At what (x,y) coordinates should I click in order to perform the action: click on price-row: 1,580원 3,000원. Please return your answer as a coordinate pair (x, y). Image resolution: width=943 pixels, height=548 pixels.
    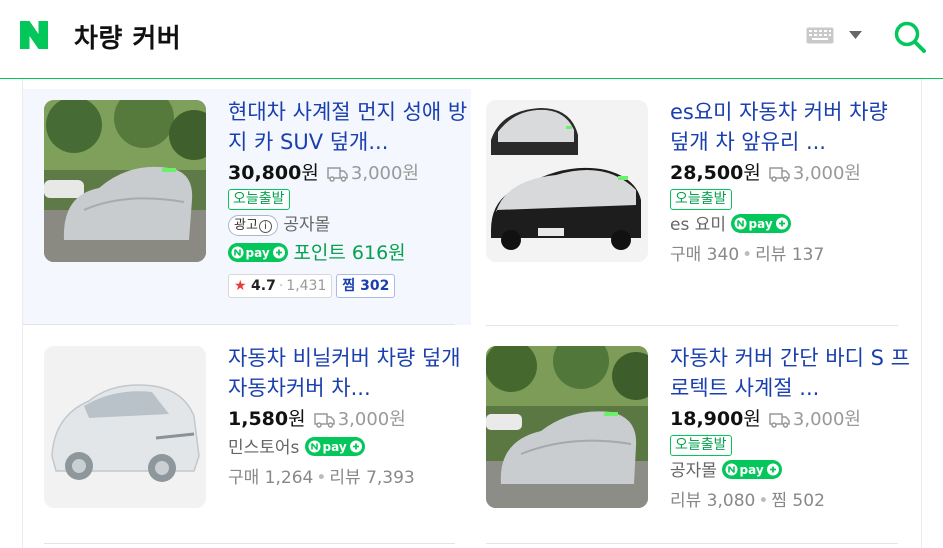
    Looking at the image, I should click on (348, 419).